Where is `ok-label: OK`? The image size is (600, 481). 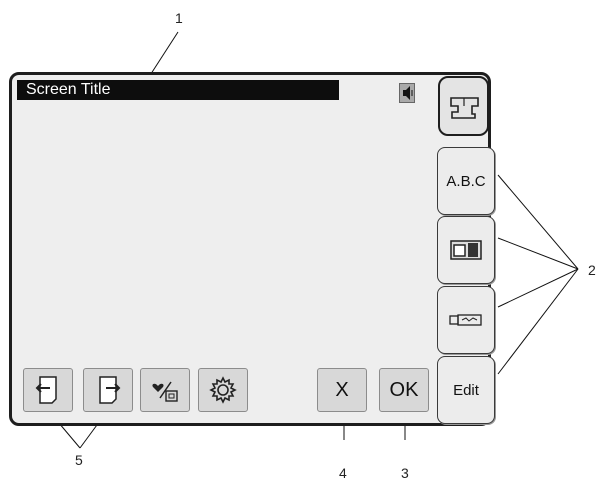
ok-label: OK is located at coordinates (404, 389).